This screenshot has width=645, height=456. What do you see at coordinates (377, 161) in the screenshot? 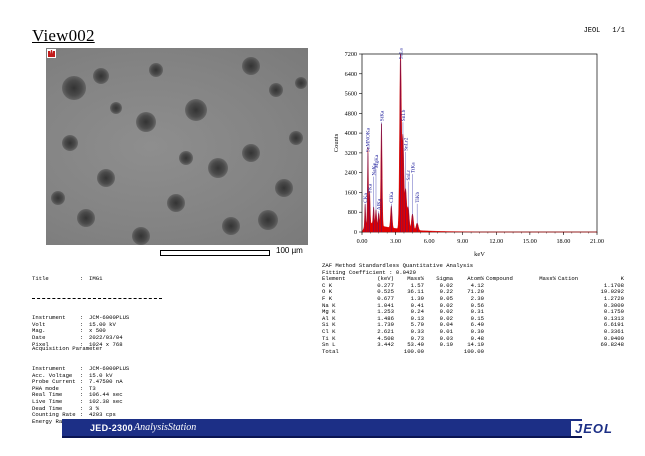
I see `peak-label: MgKa` at bounding box center [377, 161].